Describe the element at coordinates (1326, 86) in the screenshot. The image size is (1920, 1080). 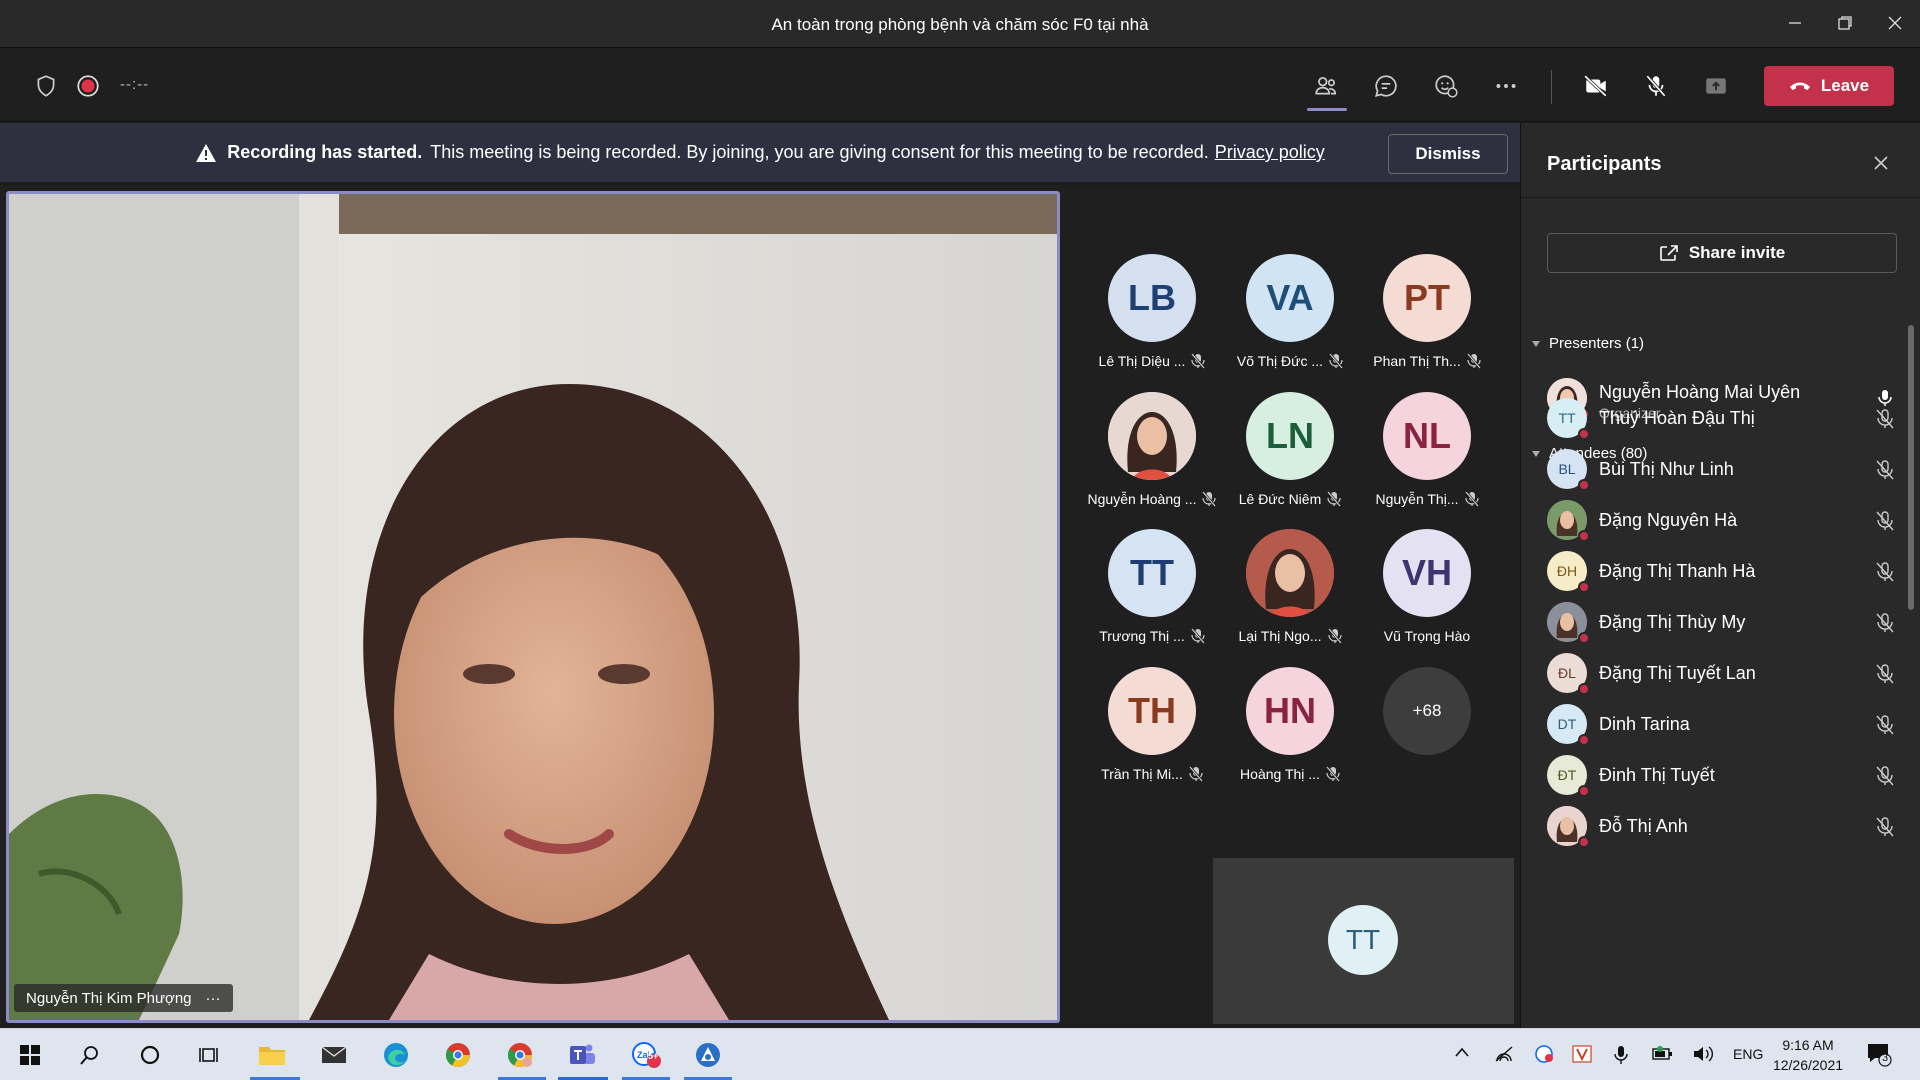
I see `show-participants-button` at that location.